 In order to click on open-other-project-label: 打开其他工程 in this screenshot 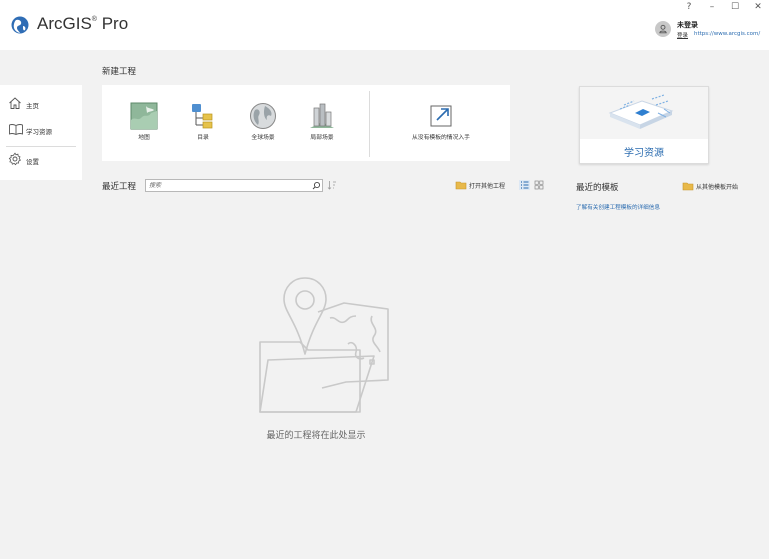, I will do `click(487, 186)`.